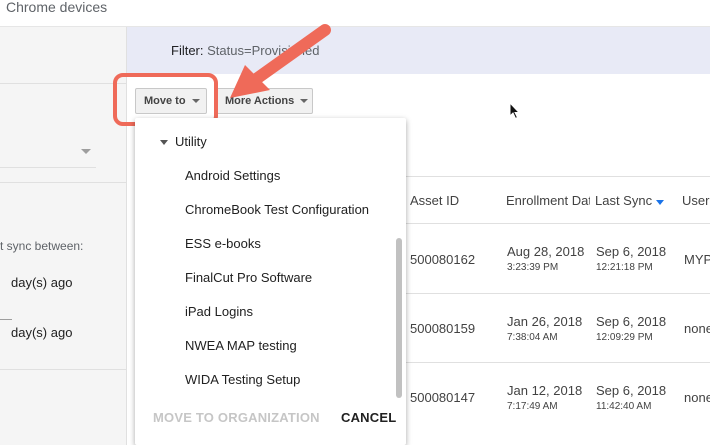  Describe the element at coordinates (443, 397) in the screenshot. I see `cell-asset-id: 500080147` at that location.